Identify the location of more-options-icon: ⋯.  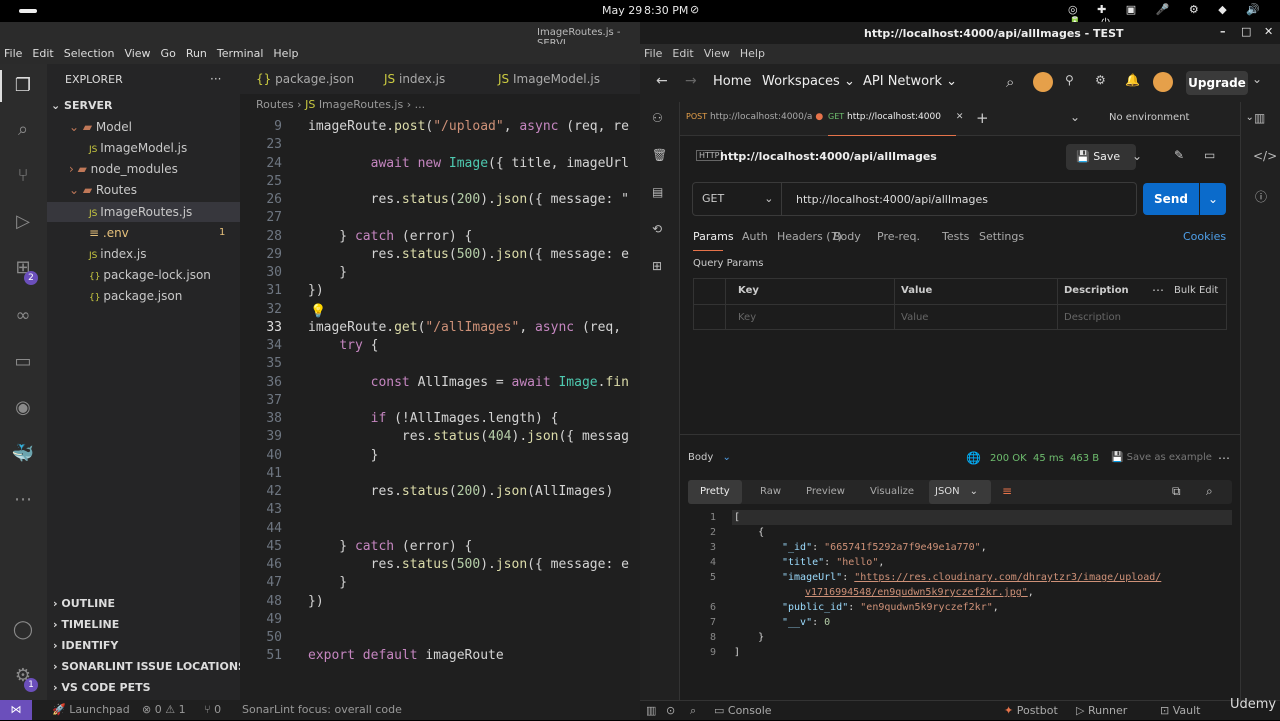
(1158, 290).